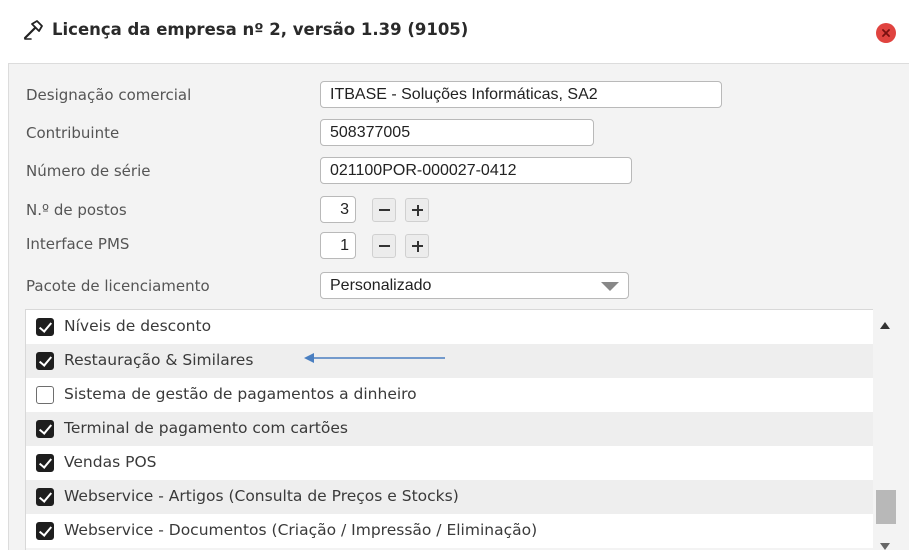  Describe the element at coordinates (33, 30) in the screenshot. I see `hammer-icon` at that location.